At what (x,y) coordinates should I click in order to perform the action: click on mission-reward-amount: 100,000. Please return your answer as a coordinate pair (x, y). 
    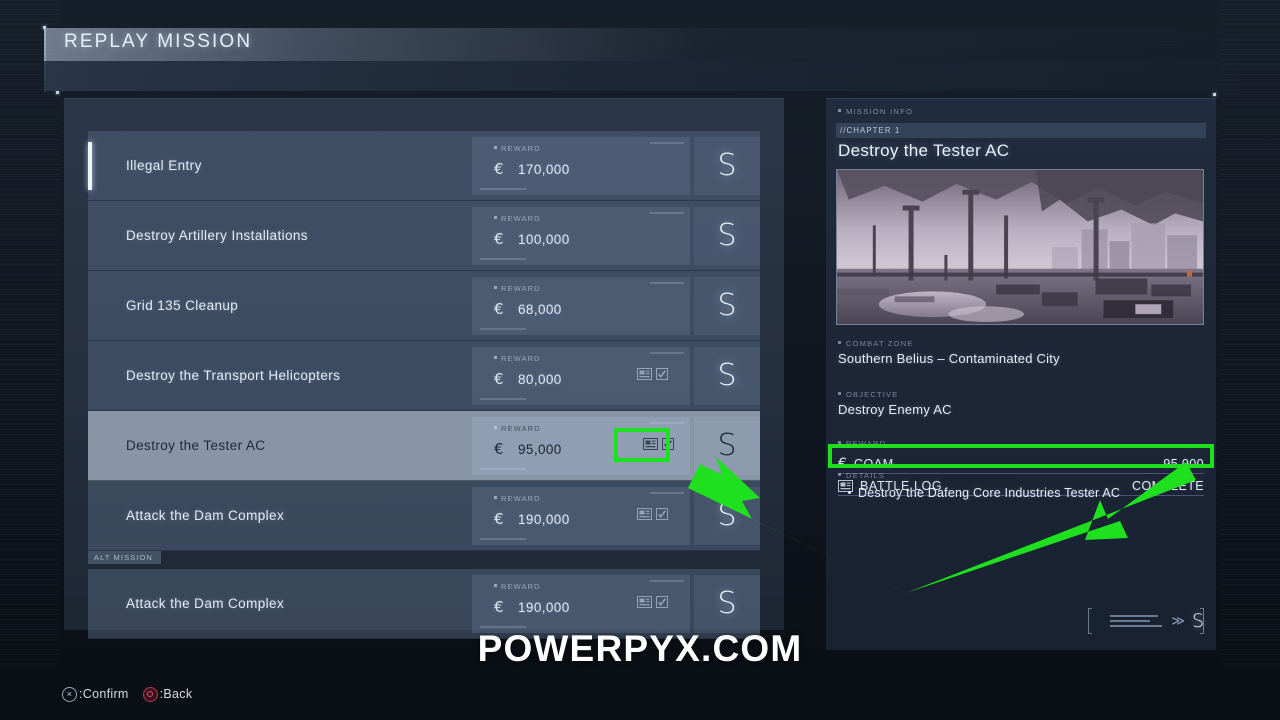
    Looking at the image, I should click on (544, 239).